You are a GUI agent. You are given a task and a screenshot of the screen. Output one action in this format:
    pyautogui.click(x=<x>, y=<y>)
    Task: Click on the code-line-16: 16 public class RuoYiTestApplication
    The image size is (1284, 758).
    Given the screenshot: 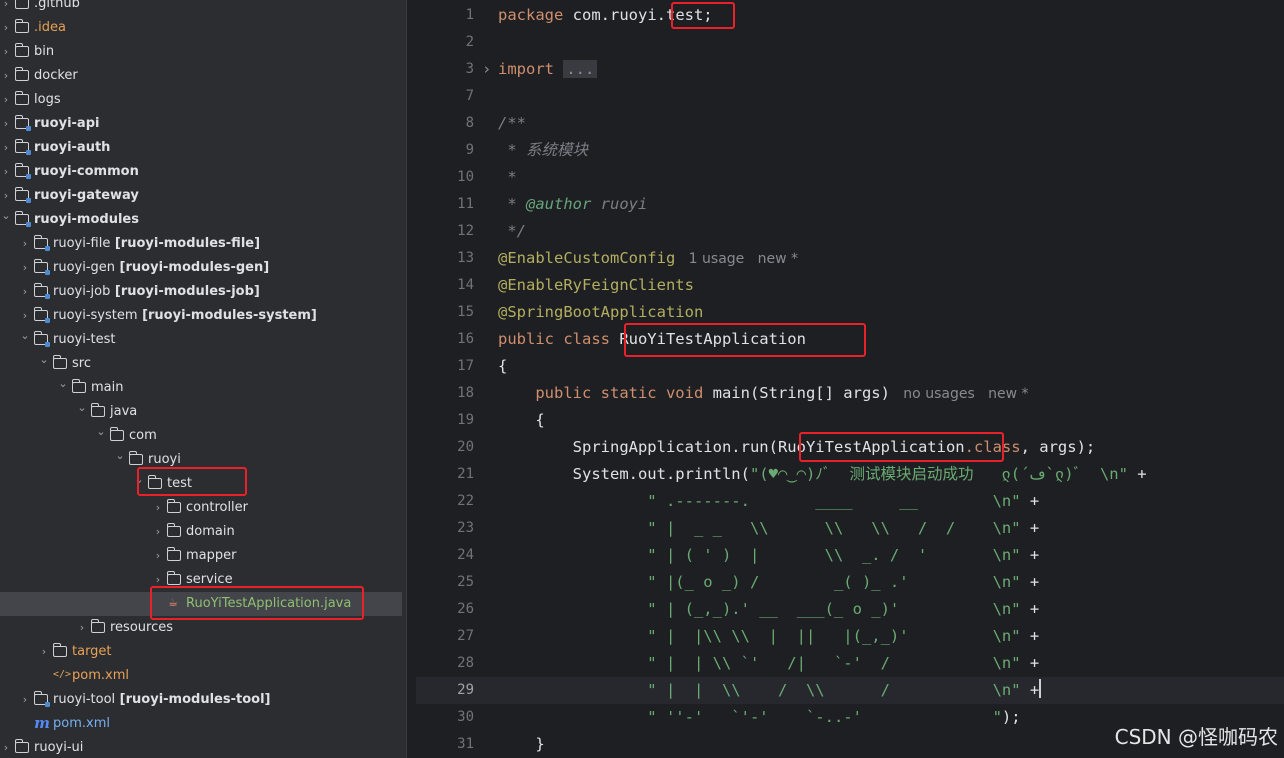 What is the action you would take?
    pyautogui.click(x=850, y=339)
    